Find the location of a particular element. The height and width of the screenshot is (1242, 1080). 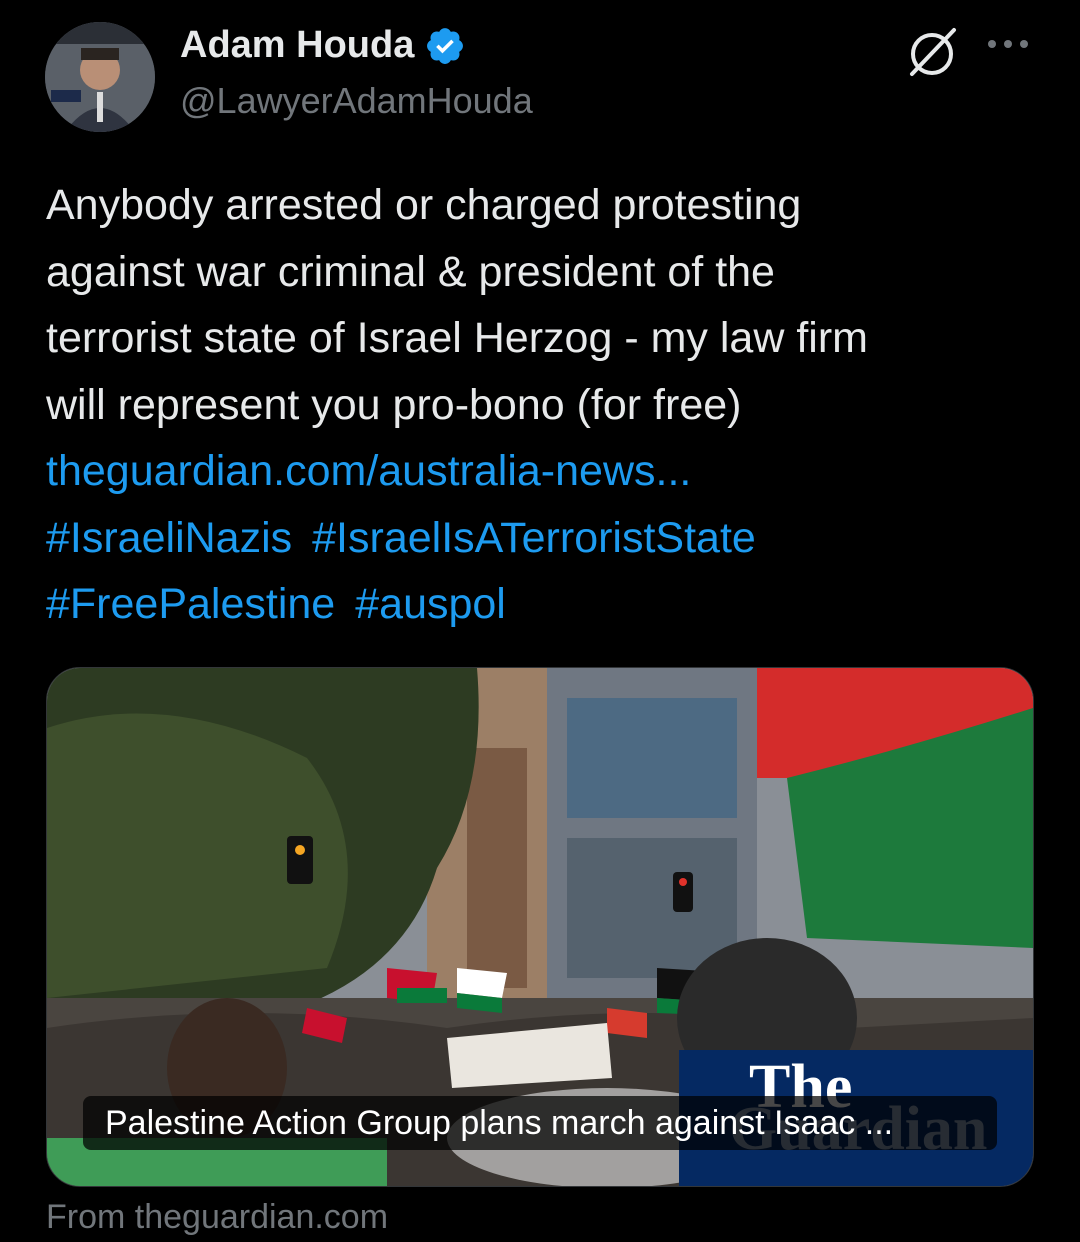

author-avatar is located at coordinates (100, 77).